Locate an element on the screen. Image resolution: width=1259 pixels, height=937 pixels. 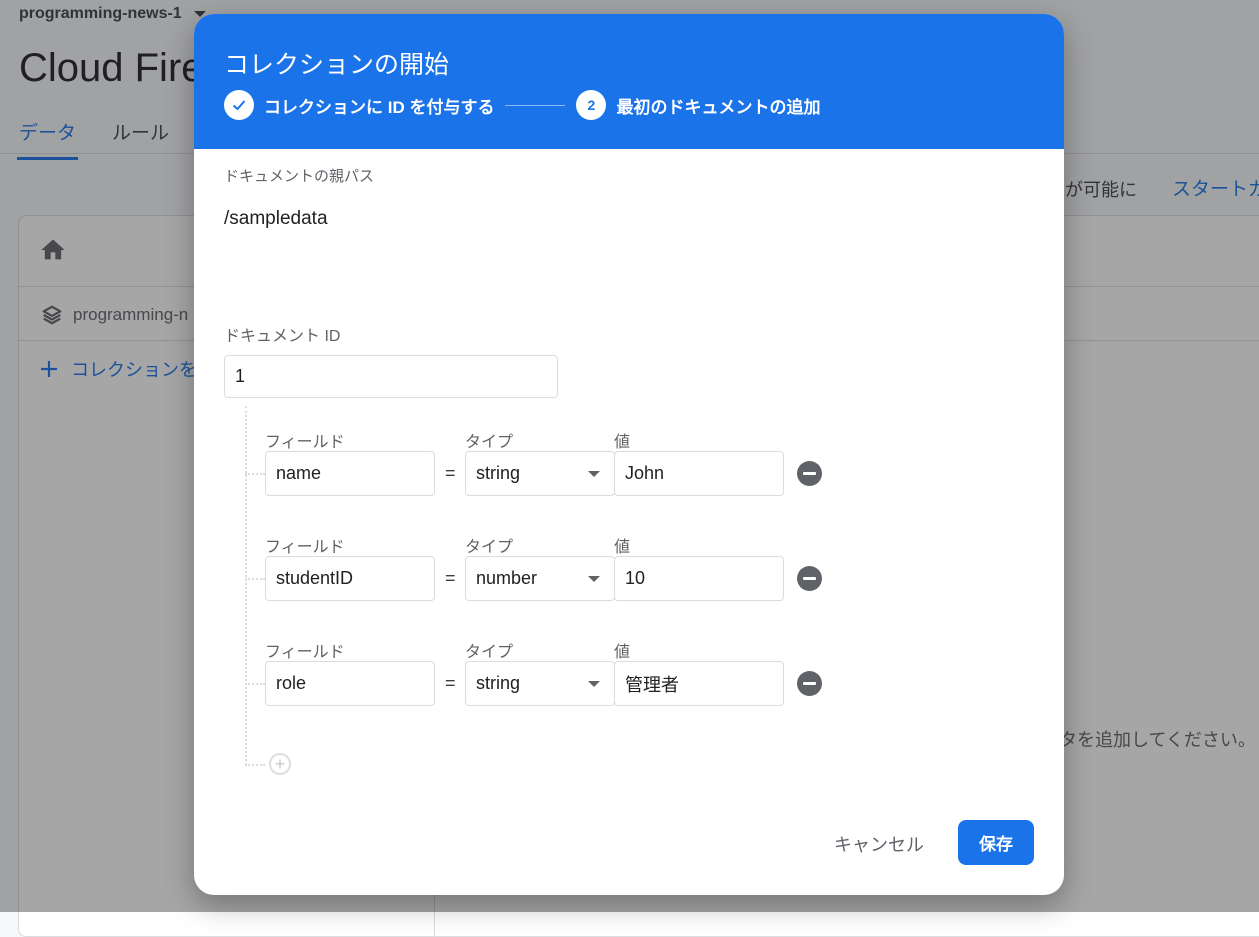
parent-path-label: ドキュメントの親パス is located at coordinates (299, 176).